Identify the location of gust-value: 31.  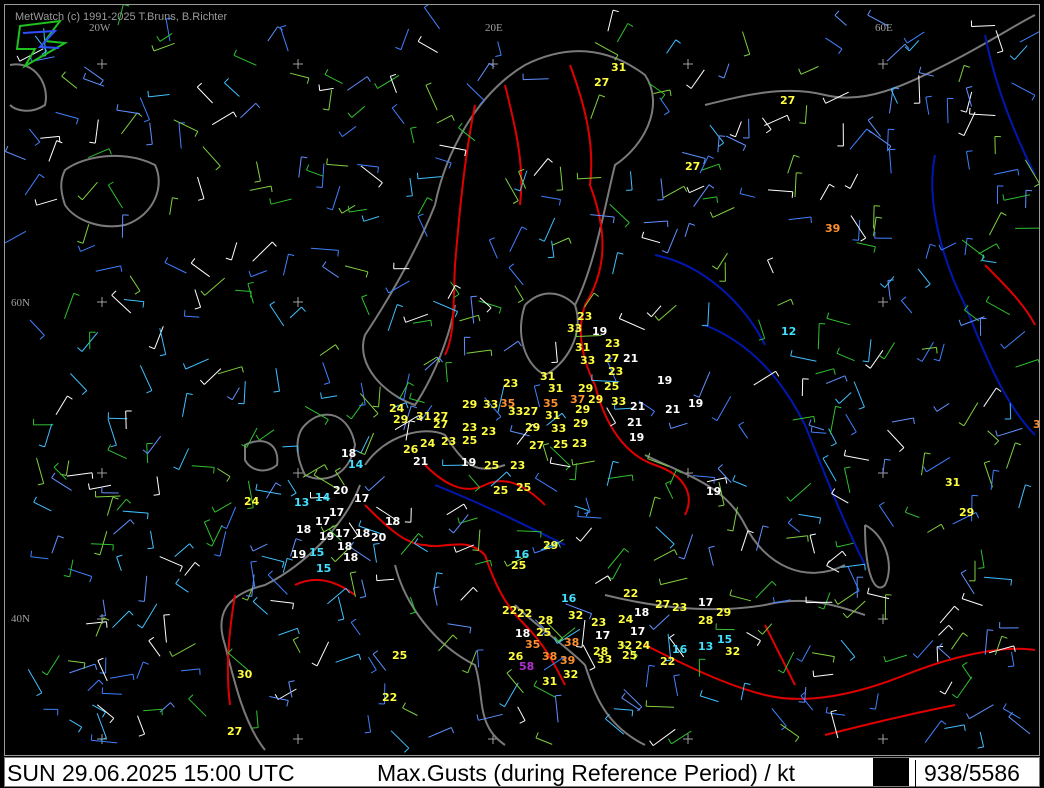
(423, 416).